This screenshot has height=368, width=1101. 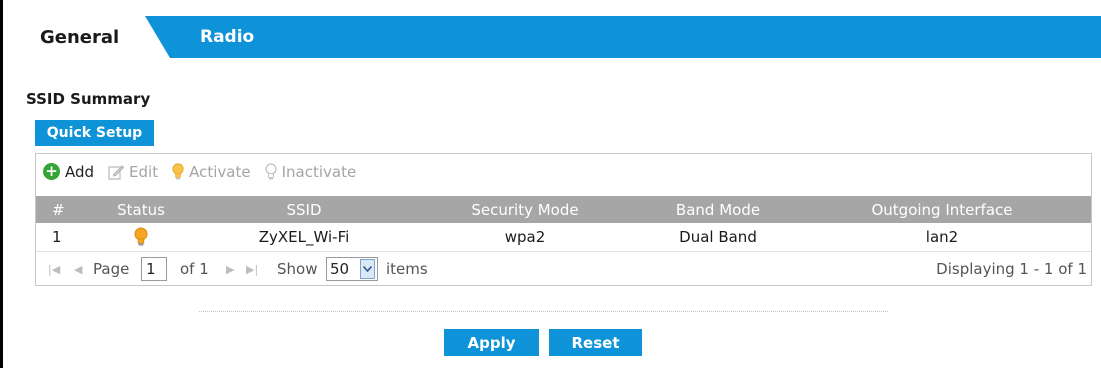 What do you see at coordinates (304, 209) in the screenshot?
I see `header-ssid: SSID` at bounding box center [304, 209].